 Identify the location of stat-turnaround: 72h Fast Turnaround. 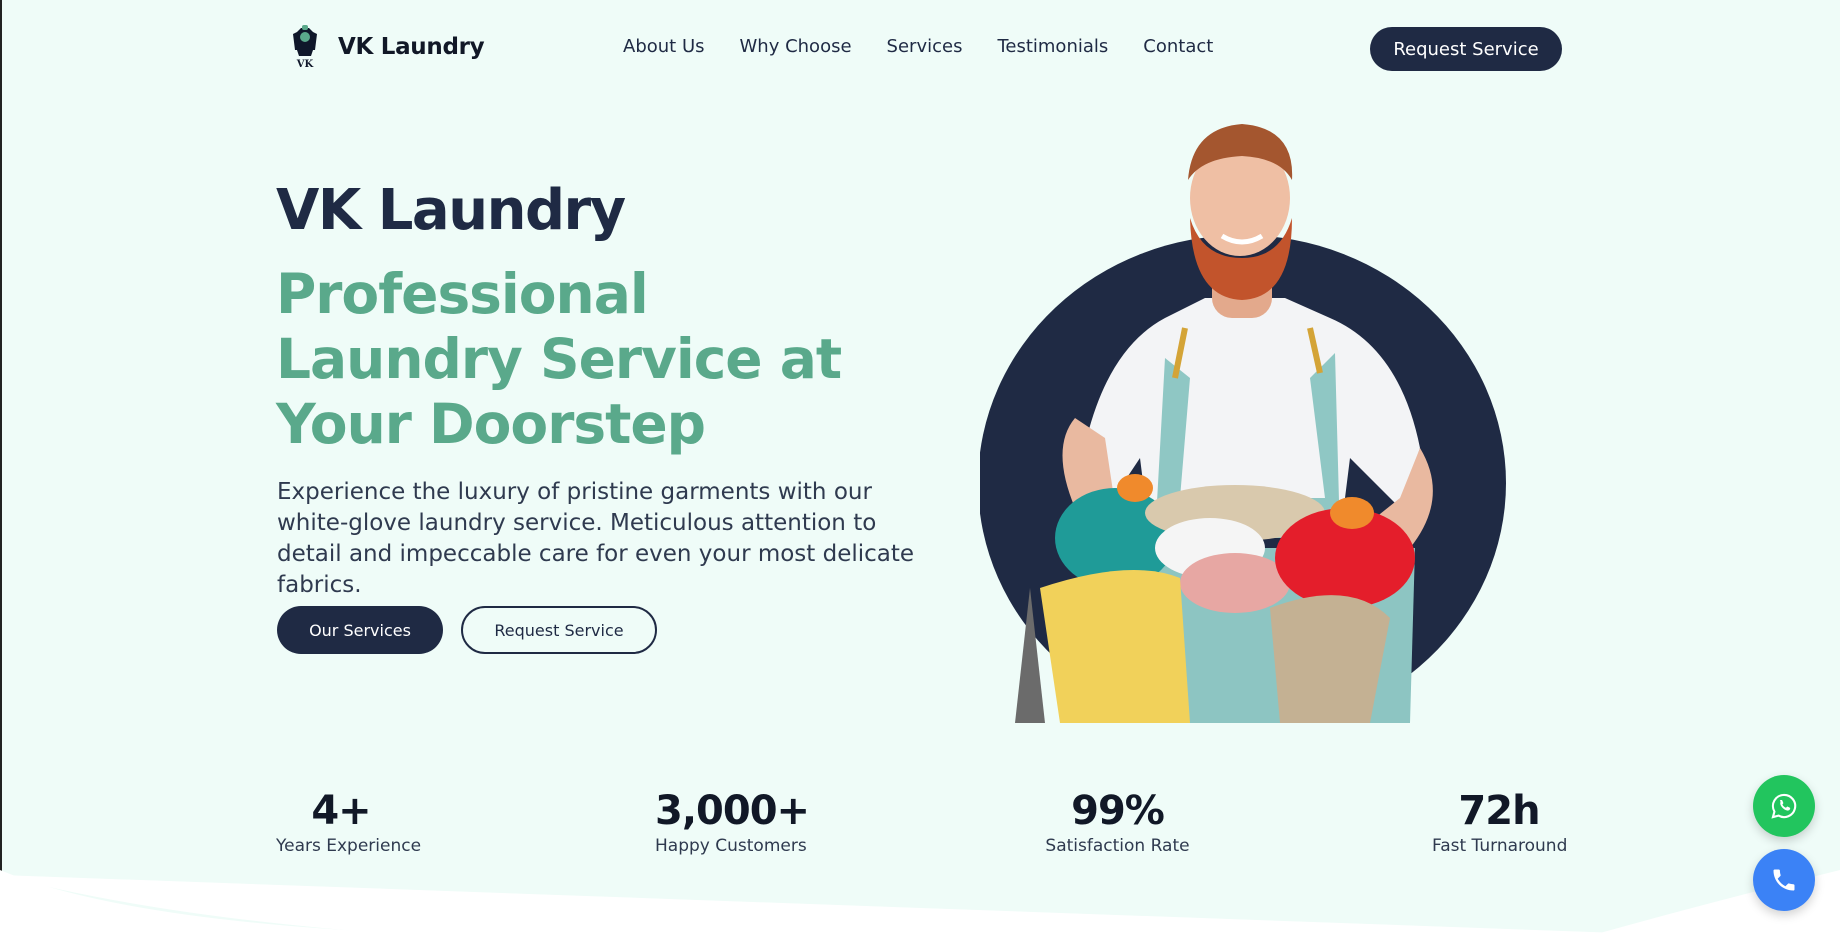
(1500, 822).